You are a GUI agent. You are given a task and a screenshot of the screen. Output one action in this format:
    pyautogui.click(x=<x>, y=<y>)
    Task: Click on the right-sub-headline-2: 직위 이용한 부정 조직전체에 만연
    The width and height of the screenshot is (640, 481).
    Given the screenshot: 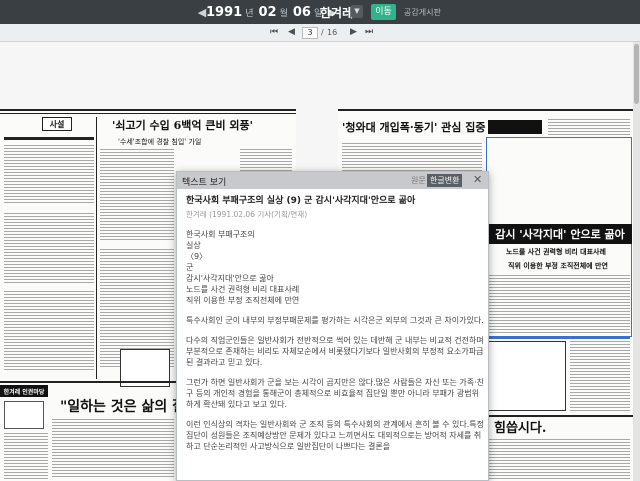 What is the action you would take?
    pyautogui.click(x=558, y=265)
    